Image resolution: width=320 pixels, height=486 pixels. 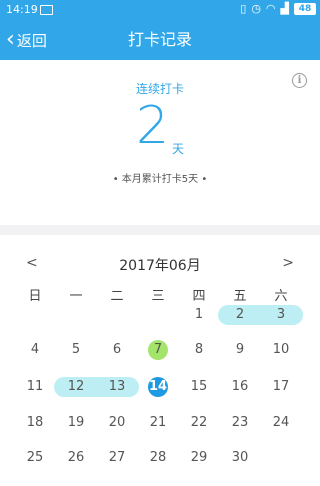 What do you see at coordinates (240, 315) in the screenshot?
I see `calendar-day: 2` at bounding box center [240, 315].